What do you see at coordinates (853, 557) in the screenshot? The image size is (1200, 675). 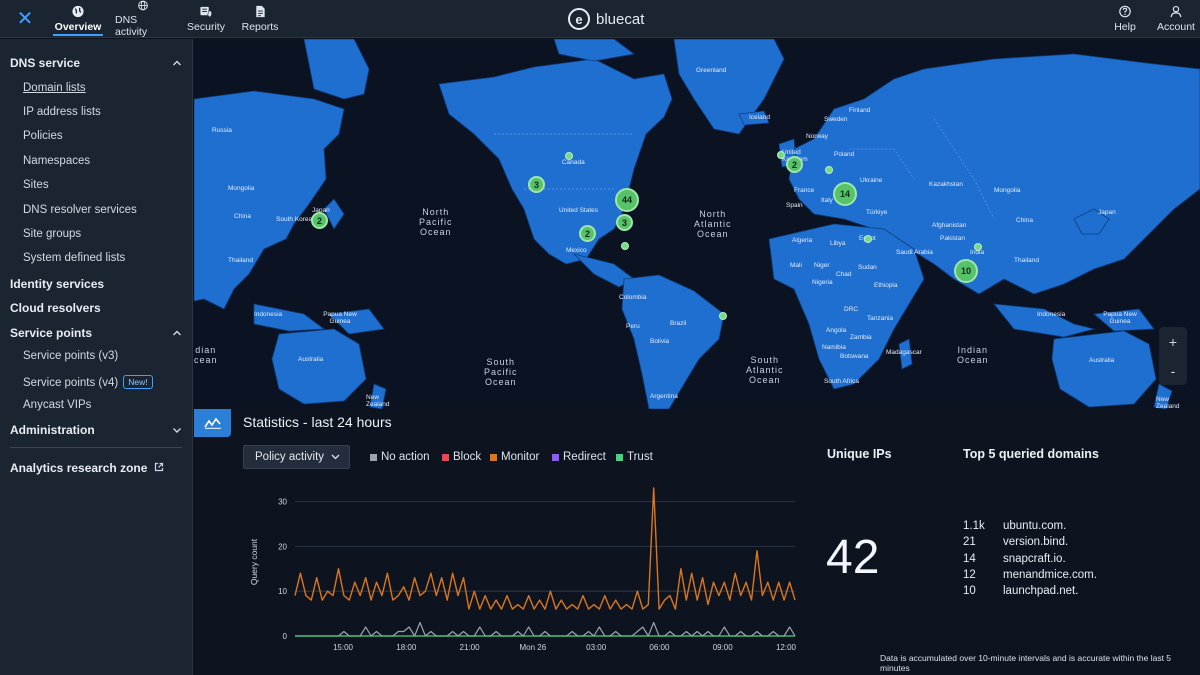 I see `unique-ips-value: 42` at bounding box center [853, 557].